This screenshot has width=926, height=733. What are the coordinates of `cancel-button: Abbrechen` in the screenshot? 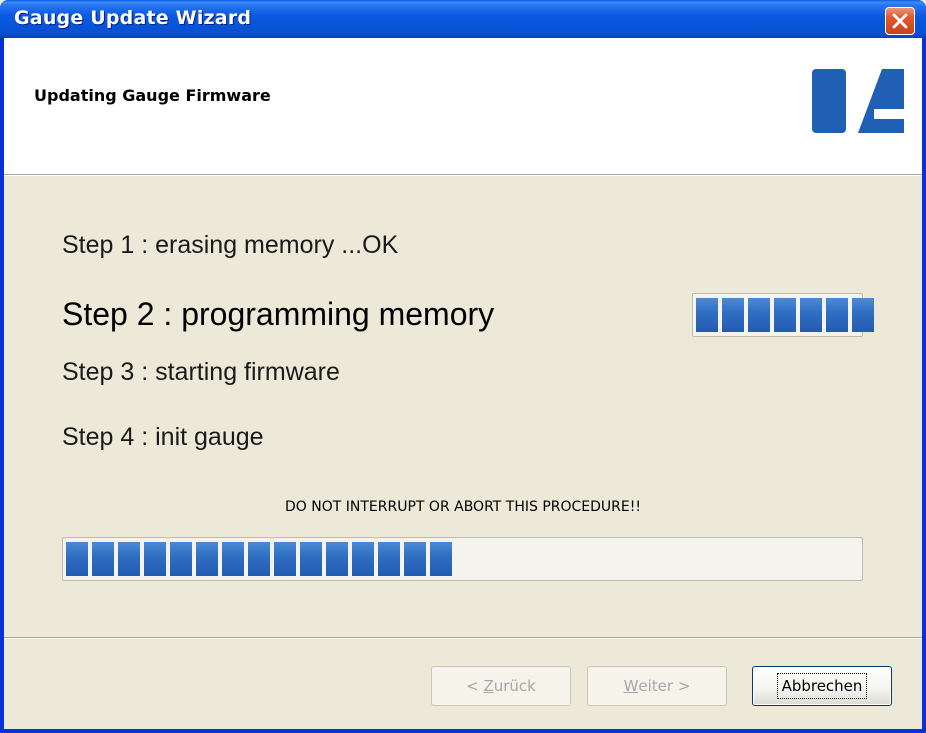 It's located at (822, 686).